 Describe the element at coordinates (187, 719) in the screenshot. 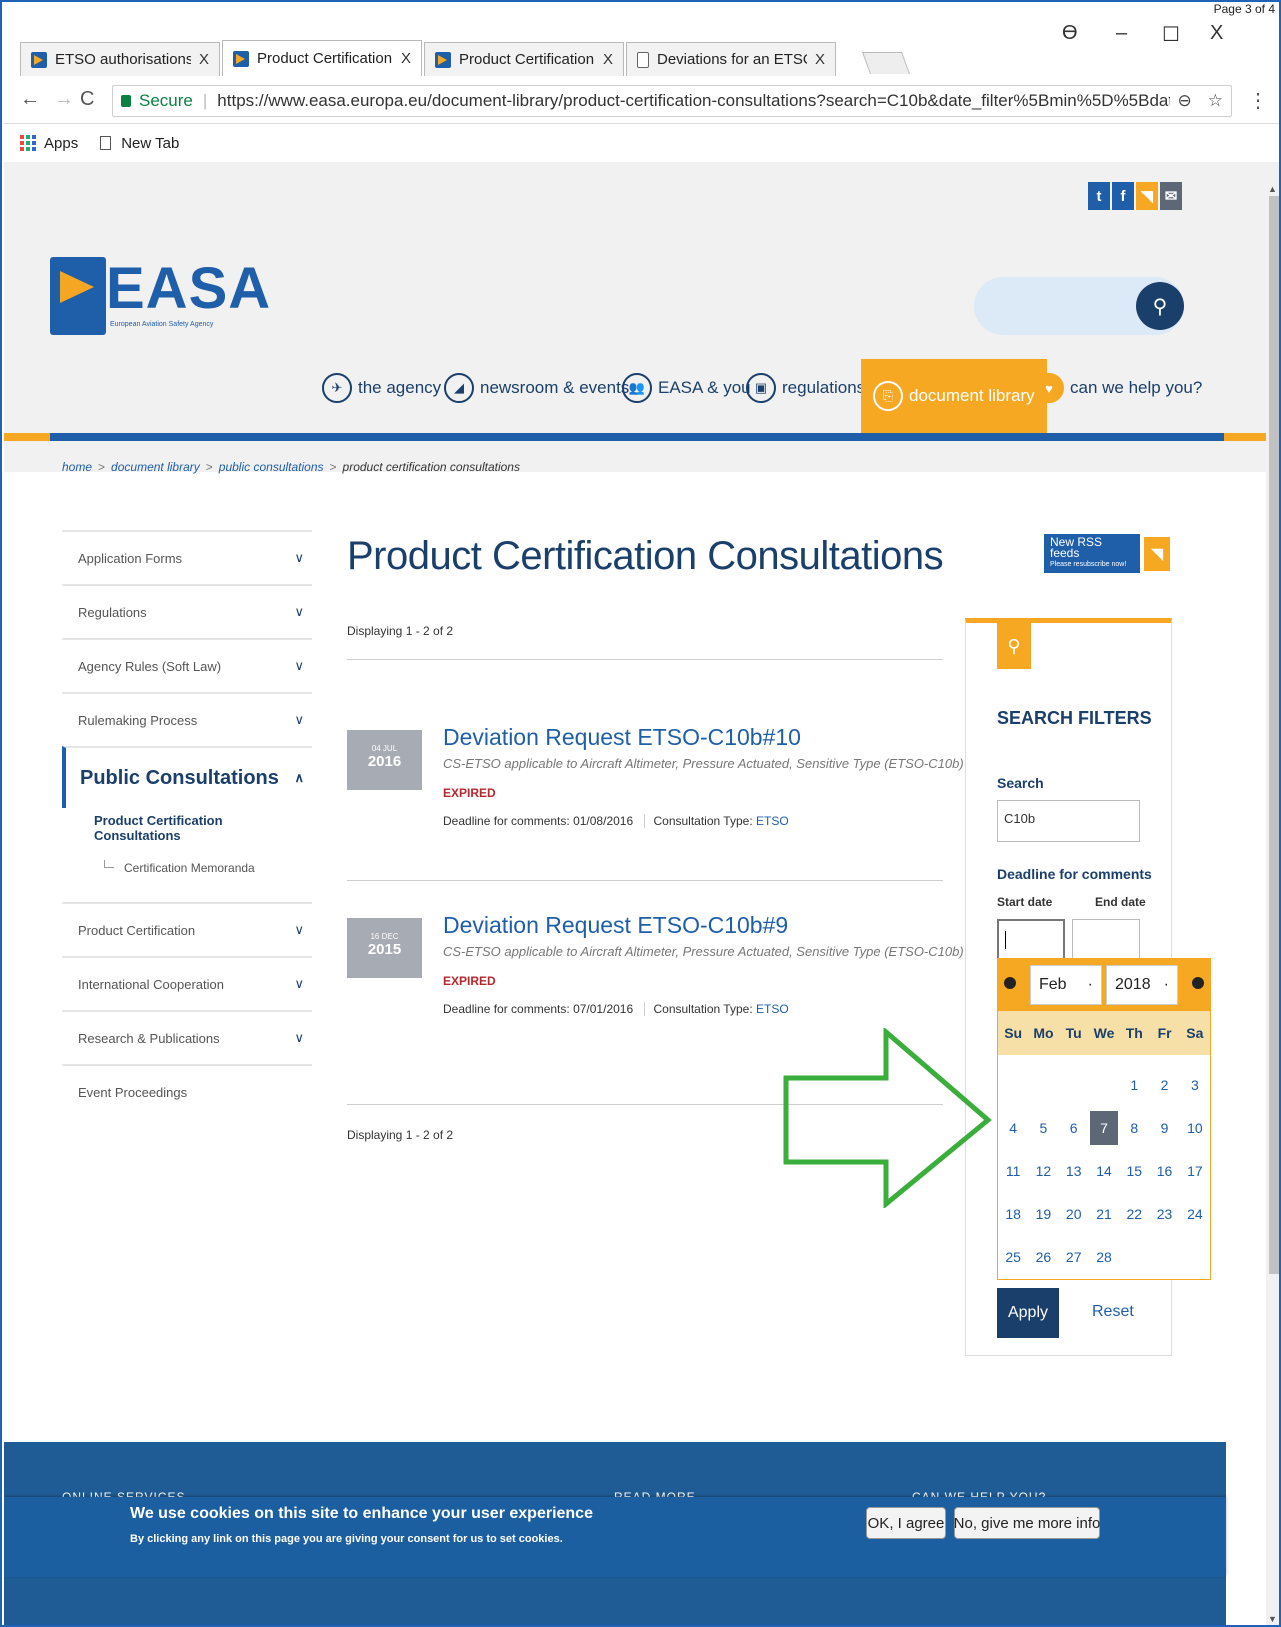

I see `sidebar-item-rulemaking-process: Rulemaking Process ∨` at that location.